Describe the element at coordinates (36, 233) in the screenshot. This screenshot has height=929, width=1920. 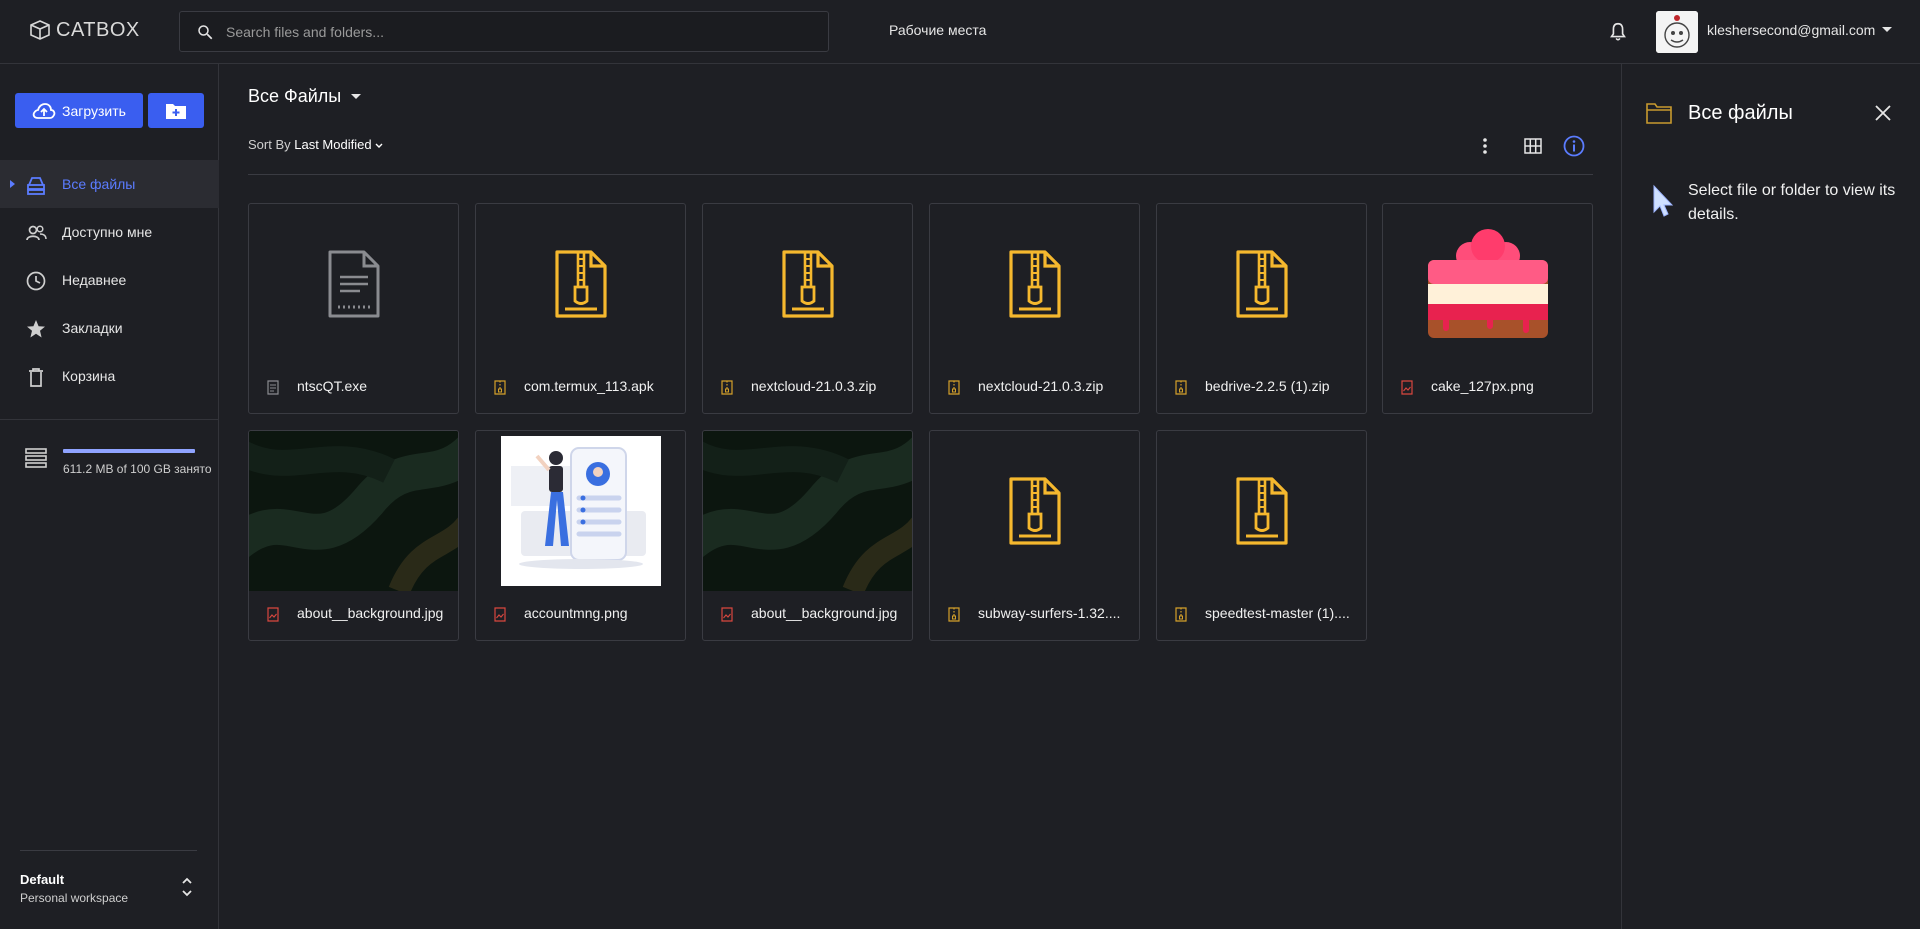
I see `shared-people-icon` at that location.